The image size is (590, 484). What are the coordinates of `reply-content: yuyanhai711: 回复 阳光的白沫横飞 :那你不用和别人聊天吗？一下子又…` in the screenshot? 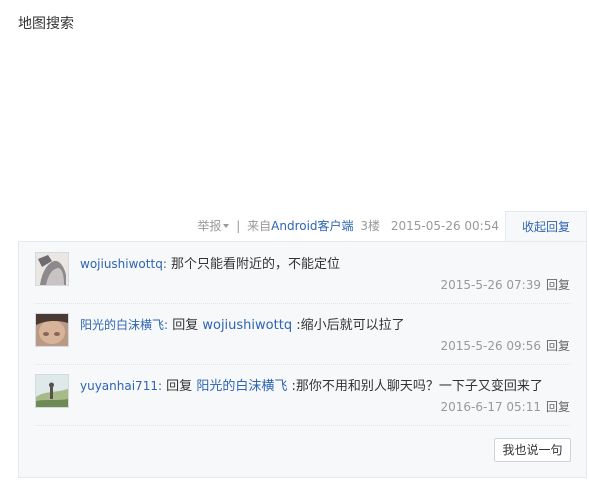 It's located at (325, 386).